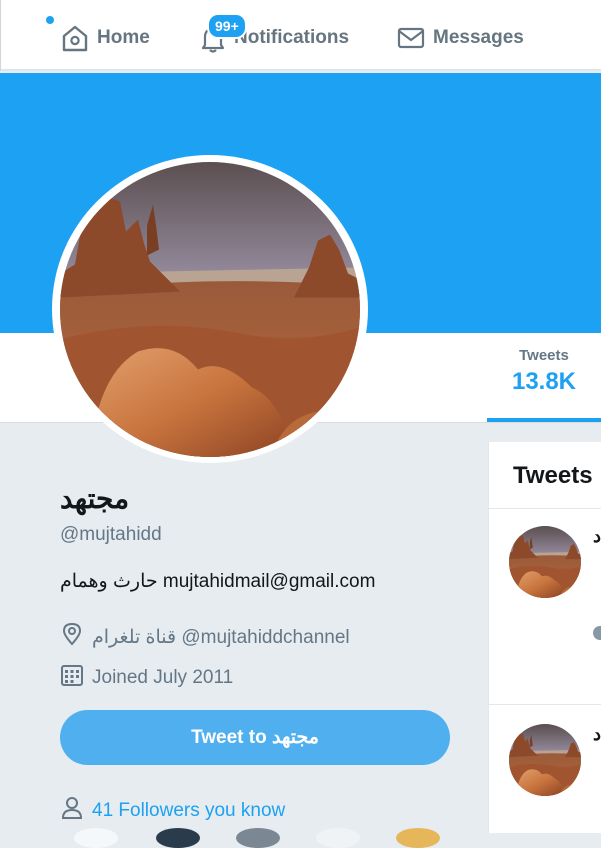 This screenshot has height=848, width=601. Describe the element at coordinates (544, 355) in the screenshot. I see `tweets-stat-label: Tweets` at that location.